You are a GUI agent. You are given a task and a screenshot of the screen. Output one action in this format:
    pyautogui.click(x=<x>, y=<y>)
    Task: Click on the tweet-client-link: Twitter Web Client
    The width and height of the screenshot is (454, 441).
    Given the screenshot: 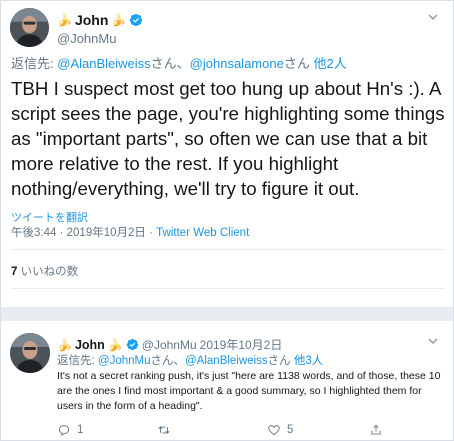 What is the action you would take?
    pyautogui.click(x=202, y=233)
    